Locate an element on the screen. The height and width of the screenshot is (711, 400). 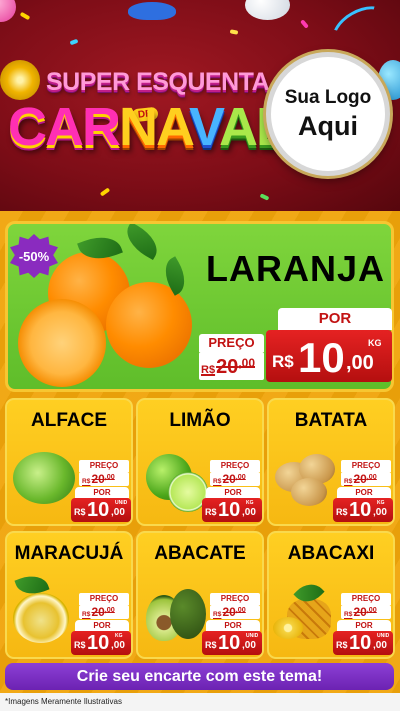
create-flyer-button: Crie seu encarte com este tema! is located at coordinates (199, 676).